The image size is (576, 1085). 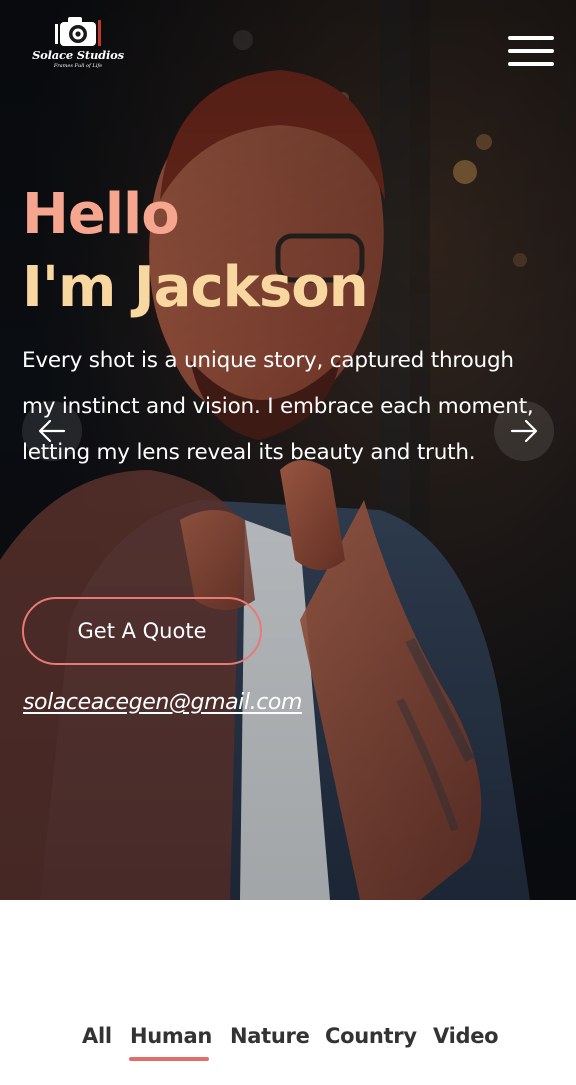 What do you see at coordinates (78, 31) in the screenshot?
I see `camera-icon` at bounding box center [78, 31].